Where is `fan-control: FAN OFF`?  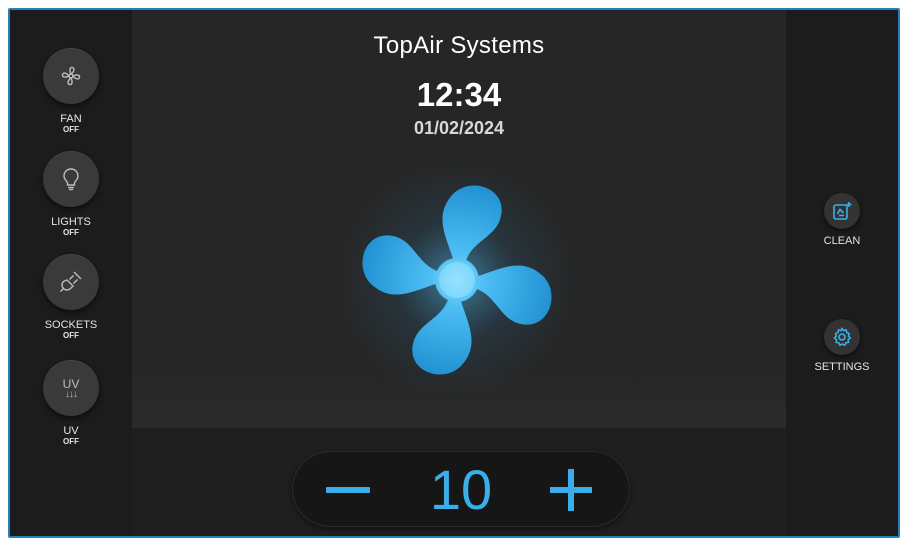
fan-control: FAN OFF is located at coordinates (71, 91).